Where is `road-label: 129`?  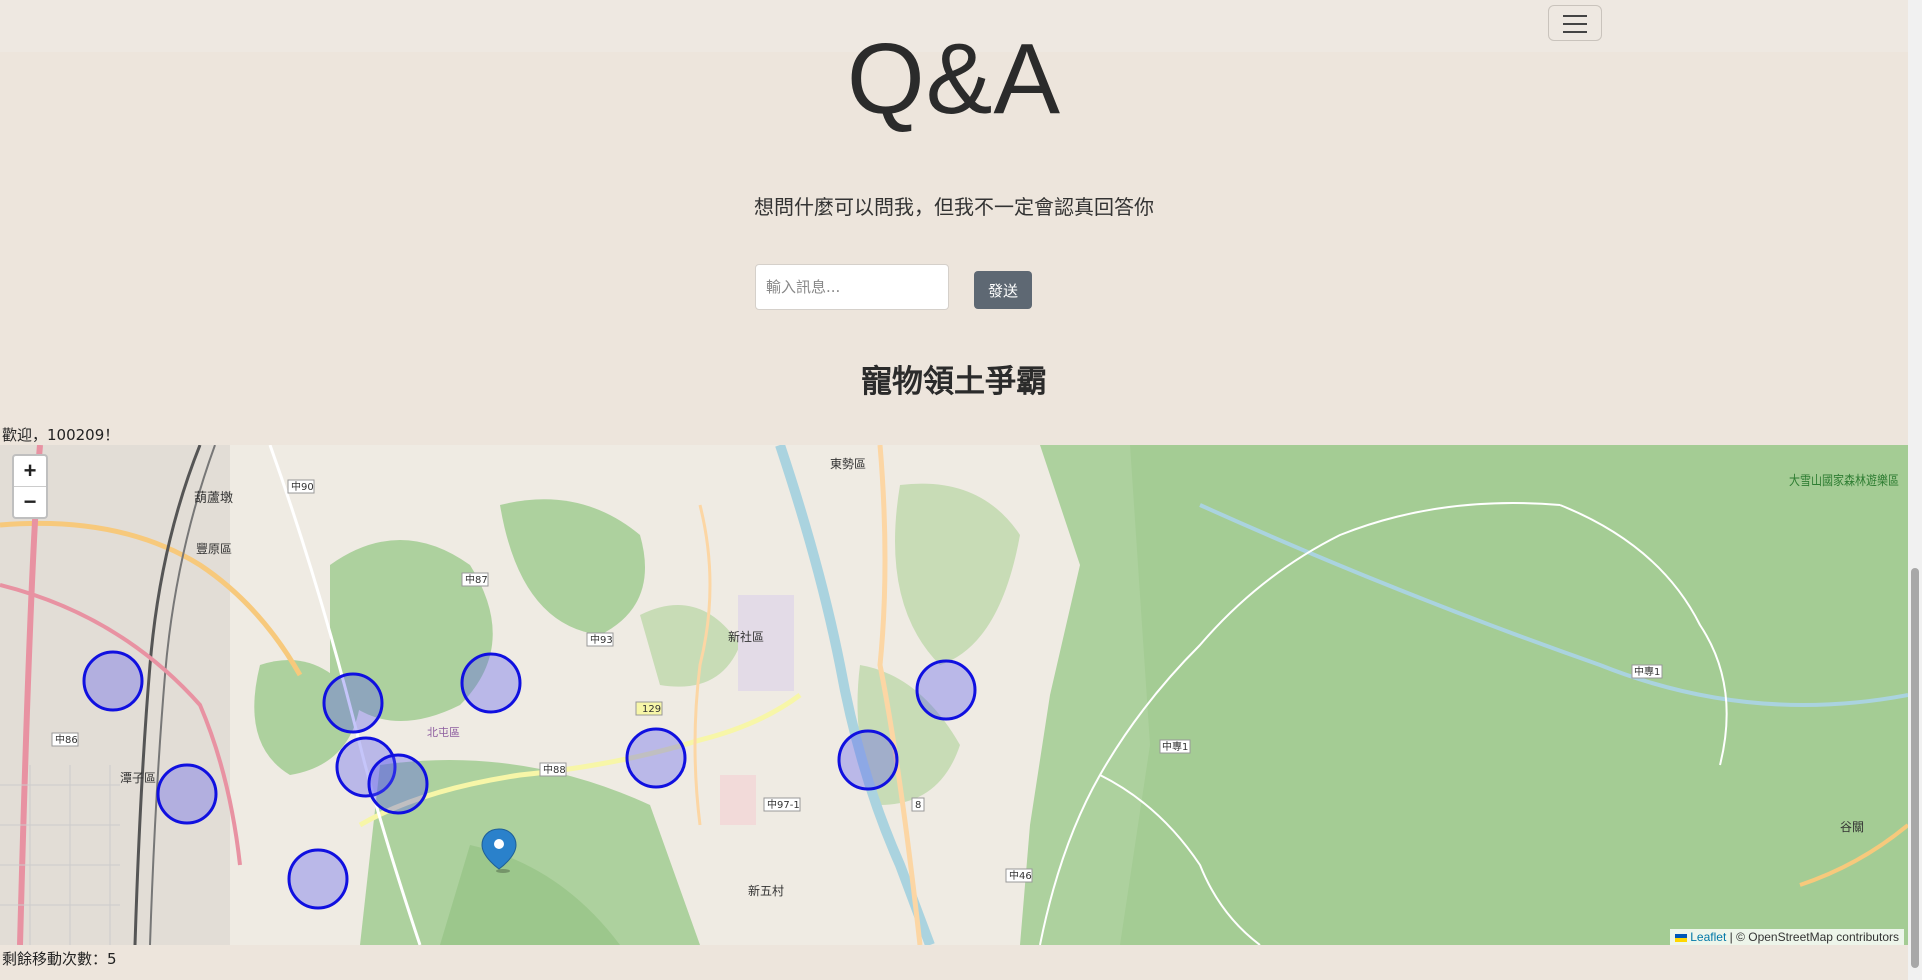 road-label: 129 is located at coordinates (651, 709).